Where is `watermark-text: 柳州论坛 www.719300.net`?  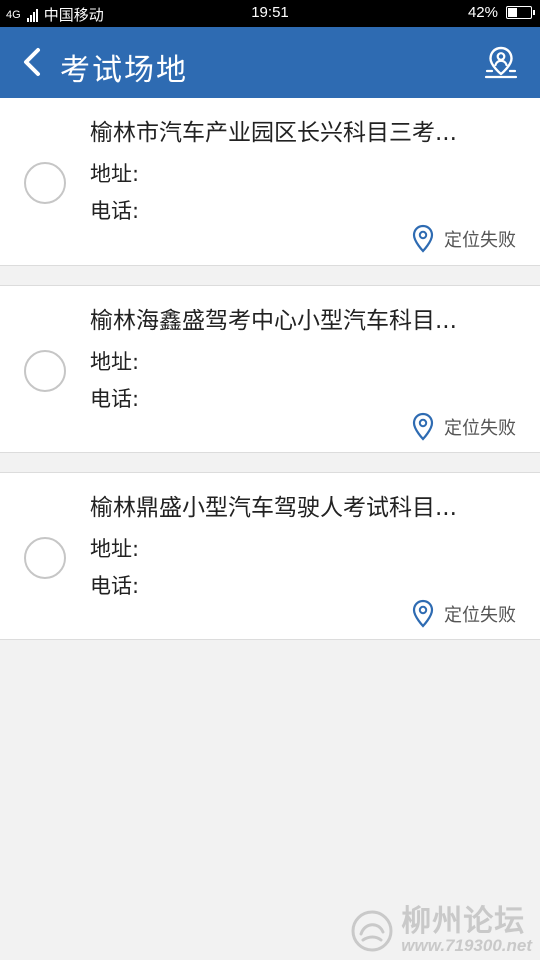
watermark-text: 柳州论坛 www.719300.net is located at coordinates (466, 930).